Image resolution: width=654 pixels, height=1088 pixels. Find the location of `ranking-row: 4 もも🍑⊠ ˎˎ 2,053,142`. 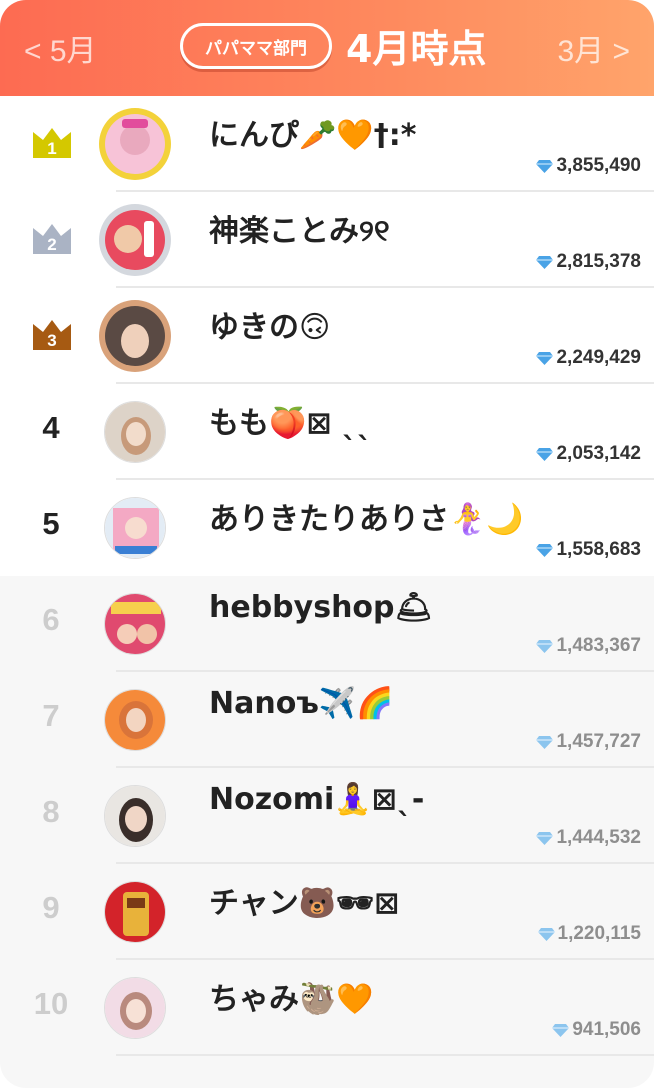

ranking-row: 4 もも🍑⊠ ˎˎ 2,053,142 is located at coordinates (327, 432).